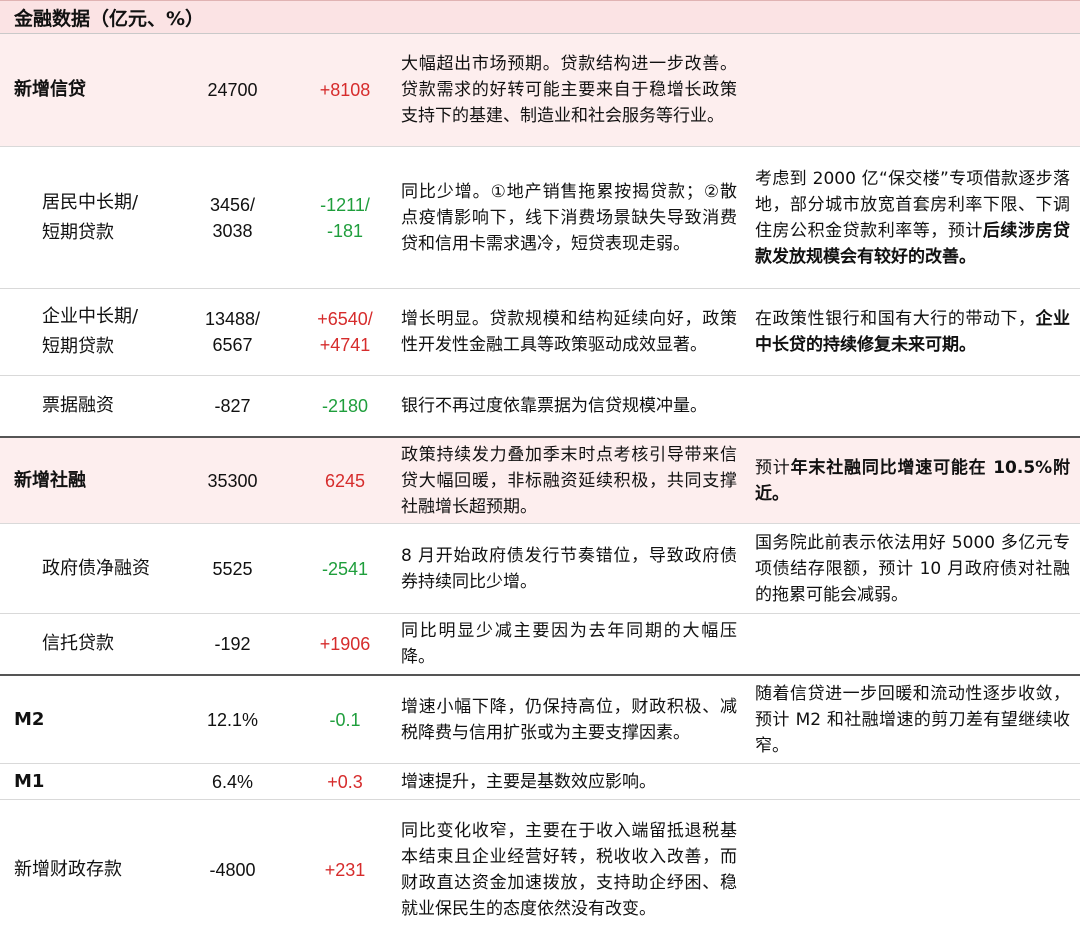 The height and width of the screenshot is (940, 1080). Describe the element at coordinates (96, 568) in the screenshot. I see `row-name: 政府债净融资` at that location.